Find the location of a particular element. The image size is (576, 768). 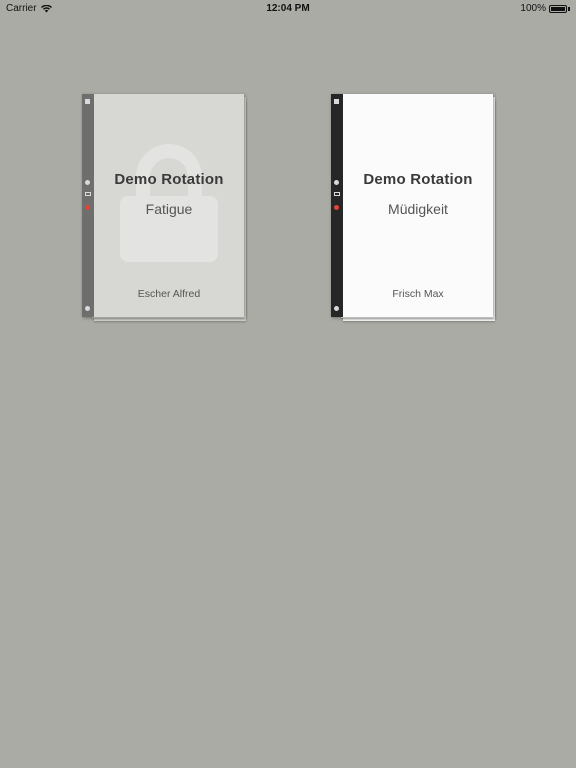

book-author: Escher Alfred is located at coordinates (169, 294).